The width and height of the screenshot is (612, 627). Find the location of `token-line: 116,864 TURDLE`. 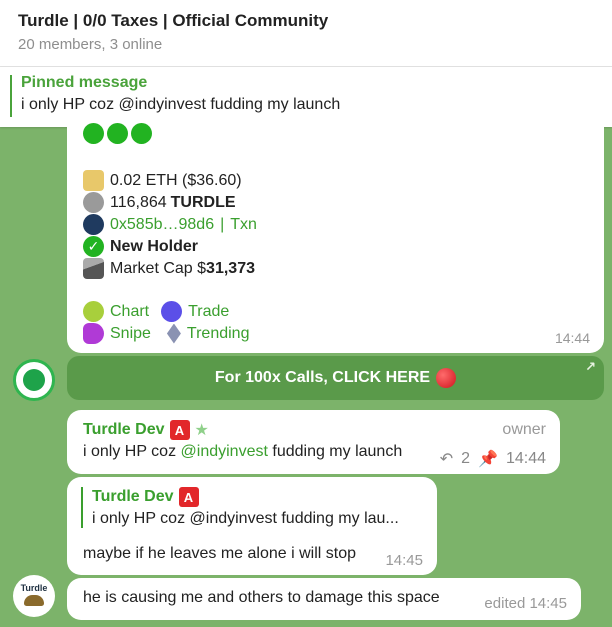

token-line: 116,864 TURDLE is located at coordinates (159, 202).